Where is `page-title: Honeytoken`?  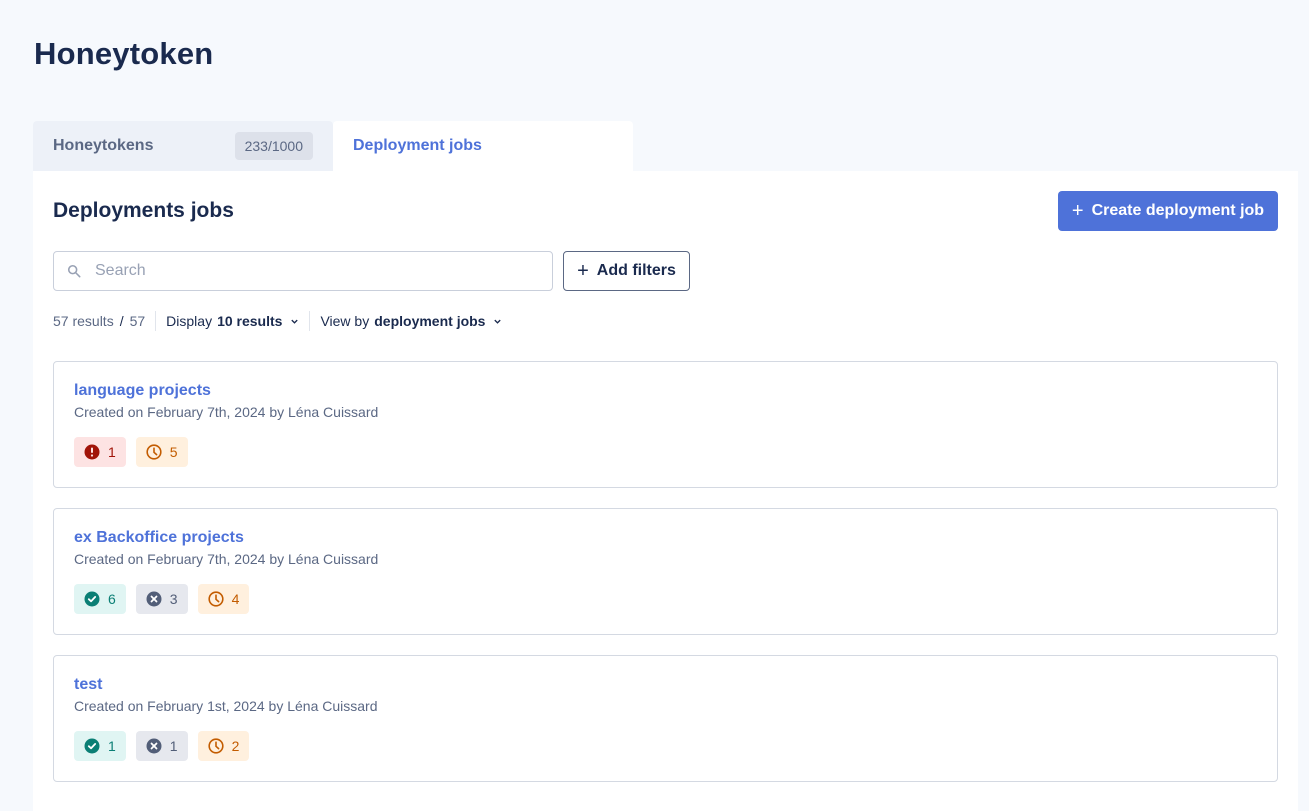 page-title: Honeytoken is located at coordinates (124, 53).